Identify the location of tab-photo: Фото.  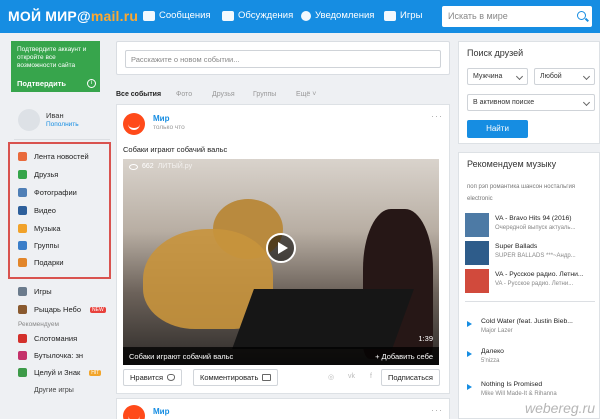
(184, 94).